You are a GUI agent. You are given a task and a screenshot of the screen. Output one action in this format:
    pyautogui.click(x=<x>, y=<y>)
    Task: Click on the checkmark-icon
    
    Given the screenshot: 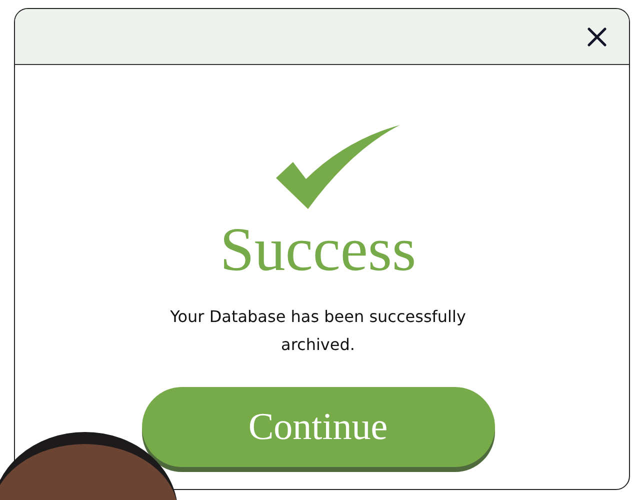 What is the action you would take?
    pyautogui.click(x=338, y=167)
    